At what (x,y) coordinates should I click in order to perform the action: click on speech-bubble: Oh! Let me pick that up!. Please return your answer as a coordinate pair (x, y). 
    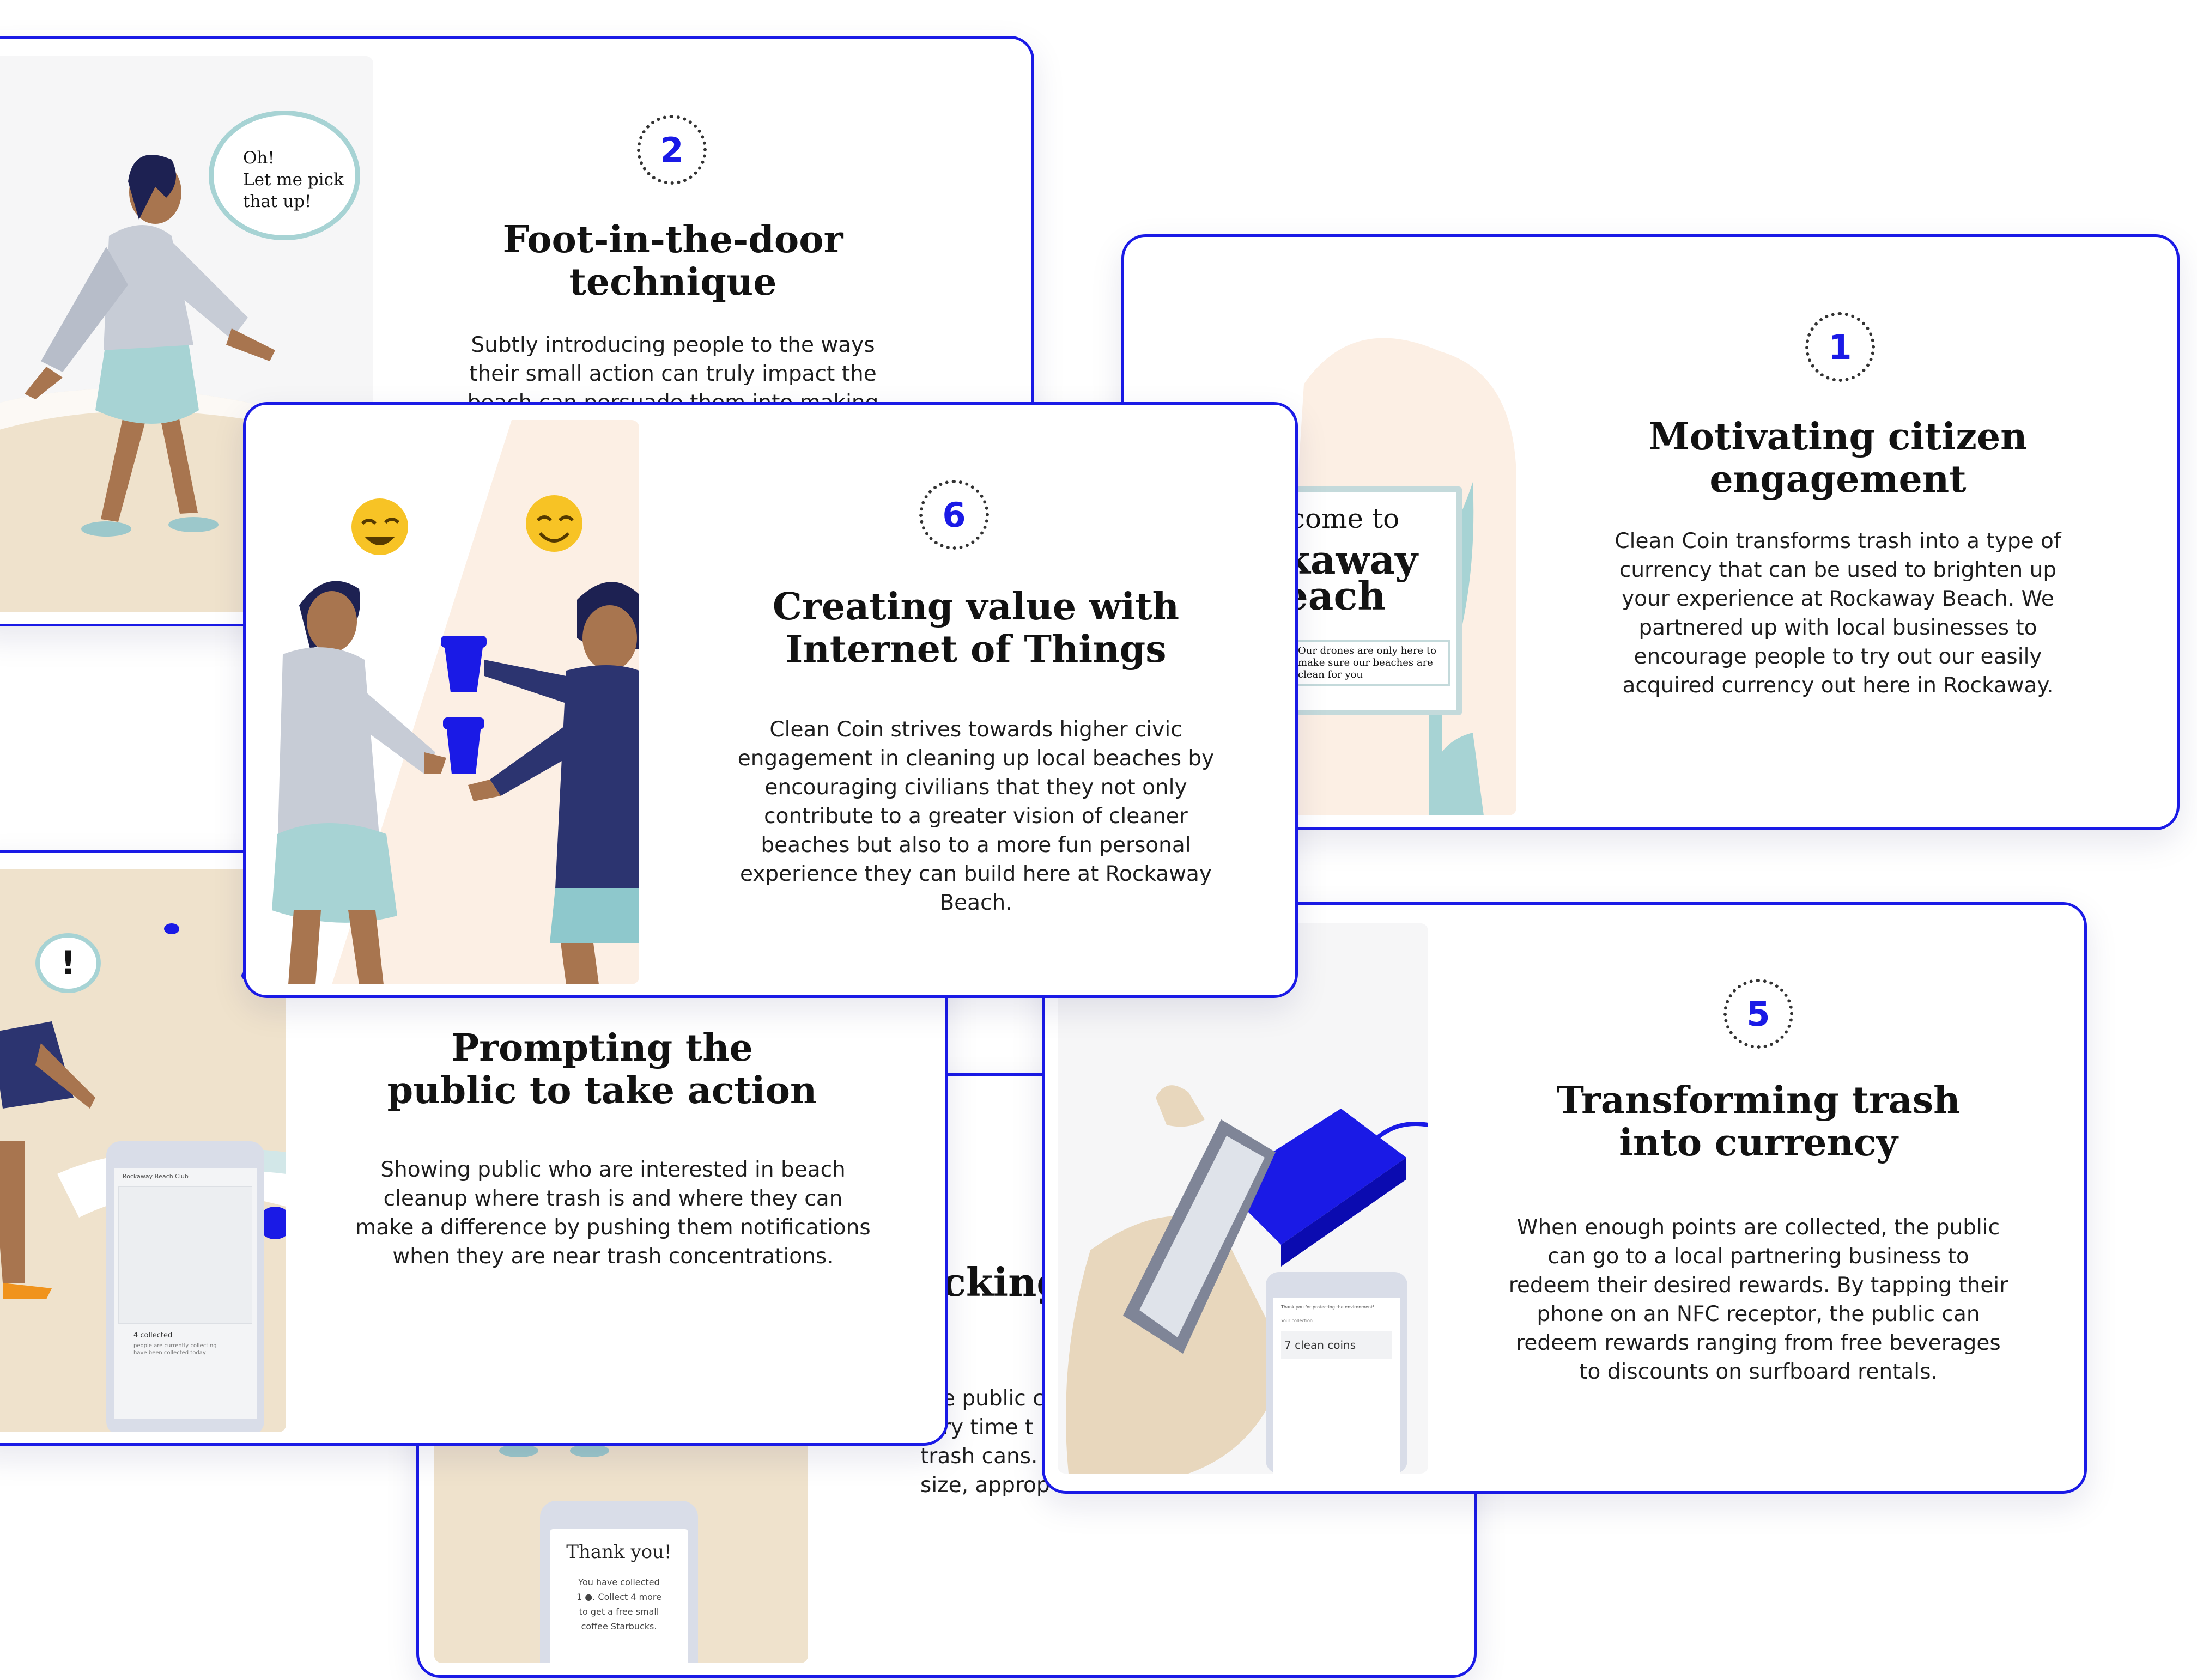
    Looking at the image, I should click on (284, 175).